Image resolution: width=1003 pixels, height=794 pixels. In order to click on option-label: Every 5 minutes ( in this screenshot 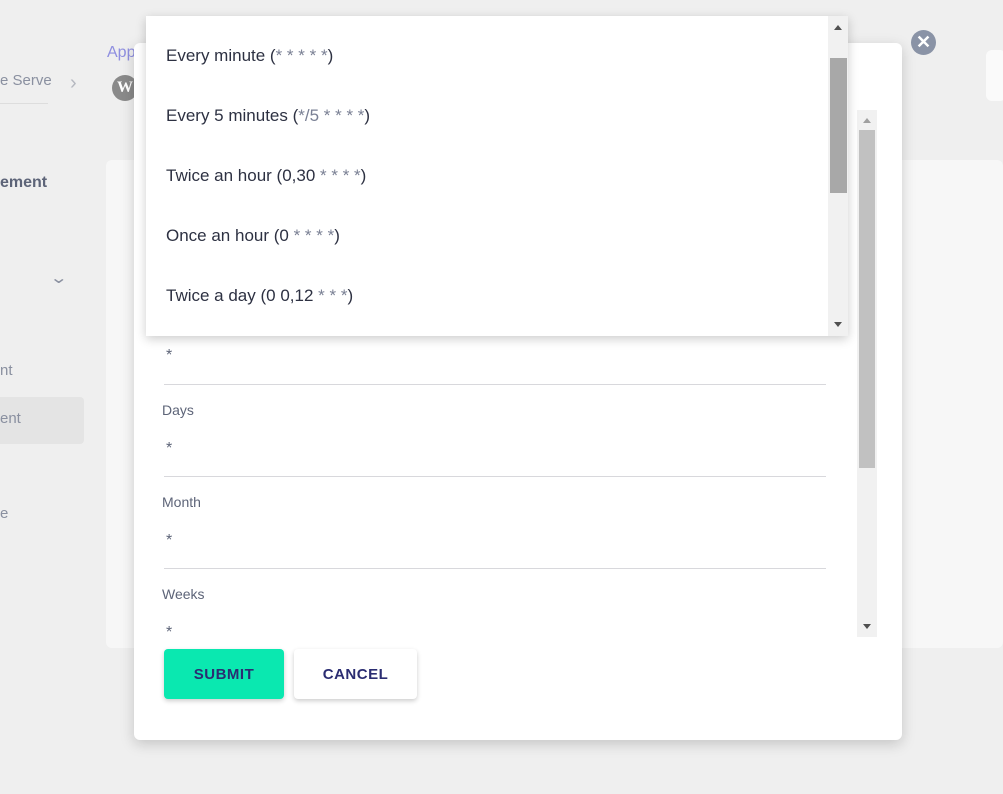, I will do `click(232, 115)`.